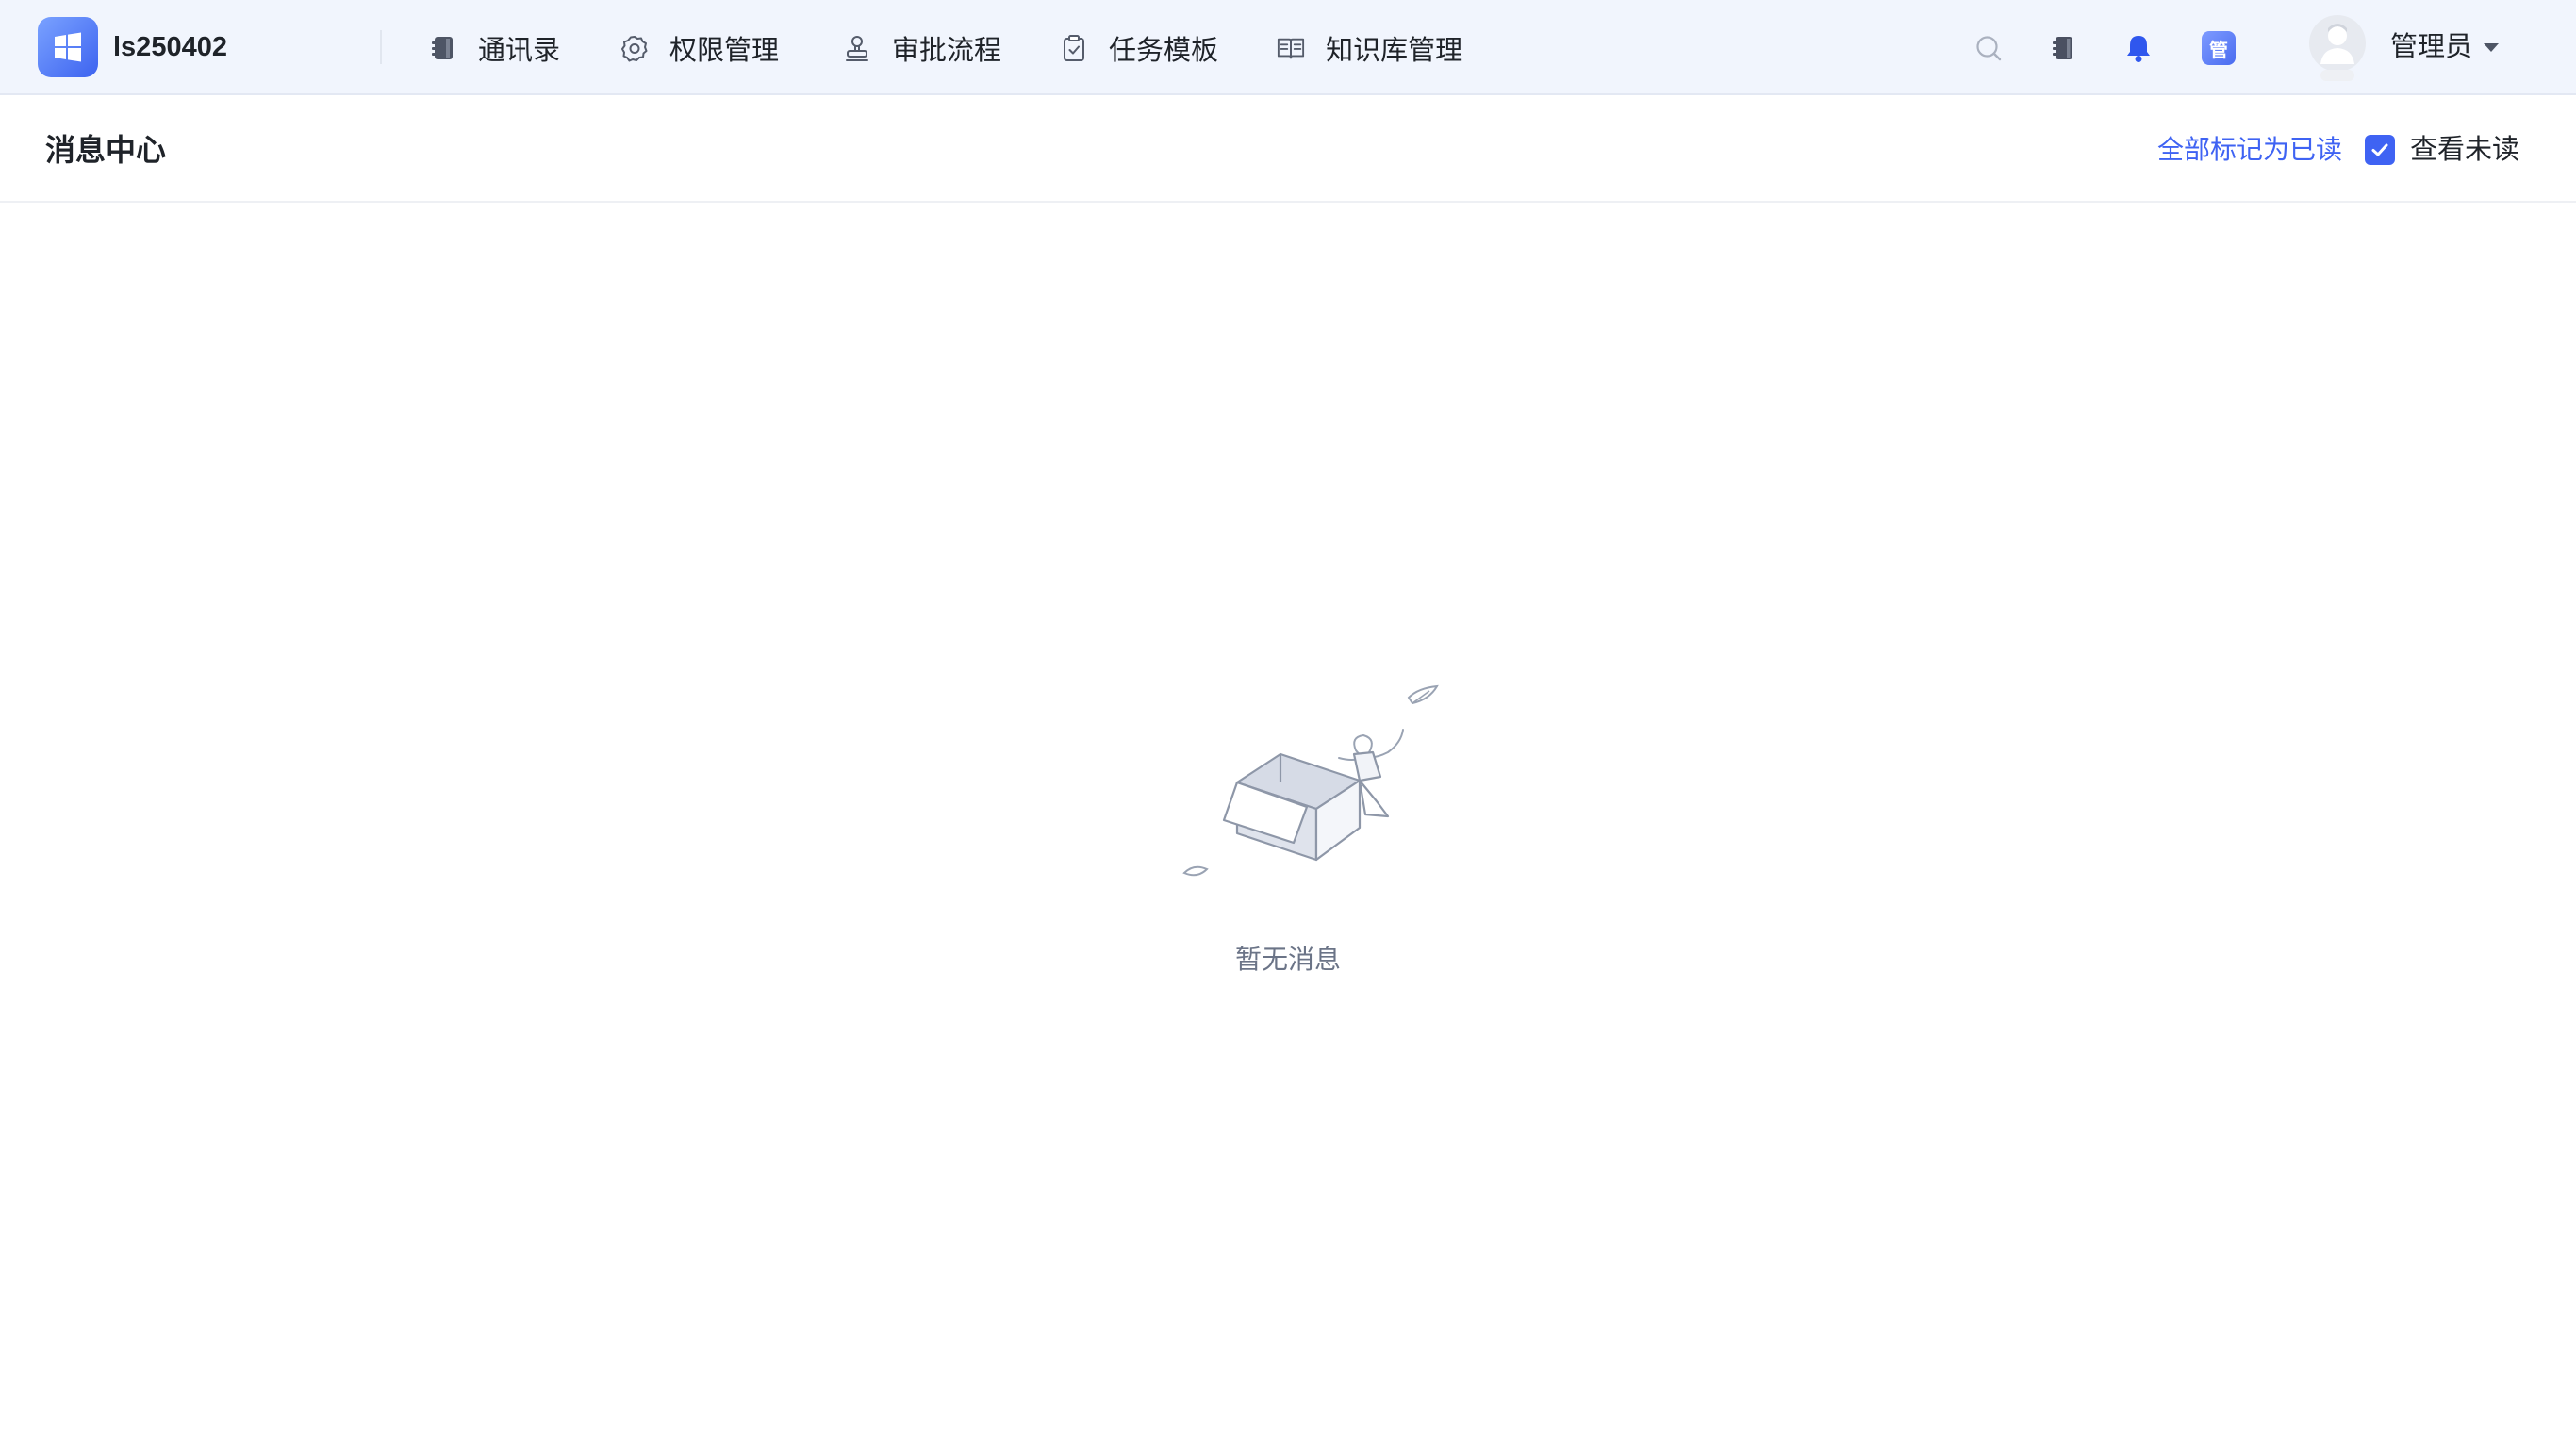  I want to click on avatar, so click(2337, 47).